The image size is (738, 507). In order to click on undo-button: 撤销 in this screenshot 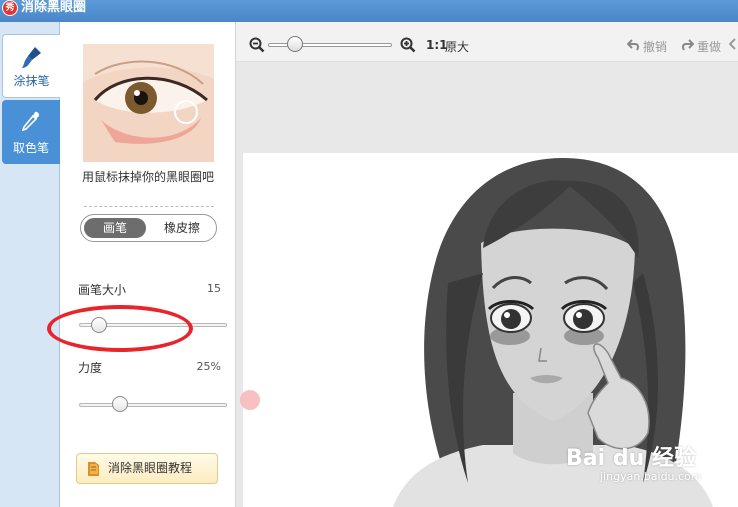, I will do `click(655, 46)`.